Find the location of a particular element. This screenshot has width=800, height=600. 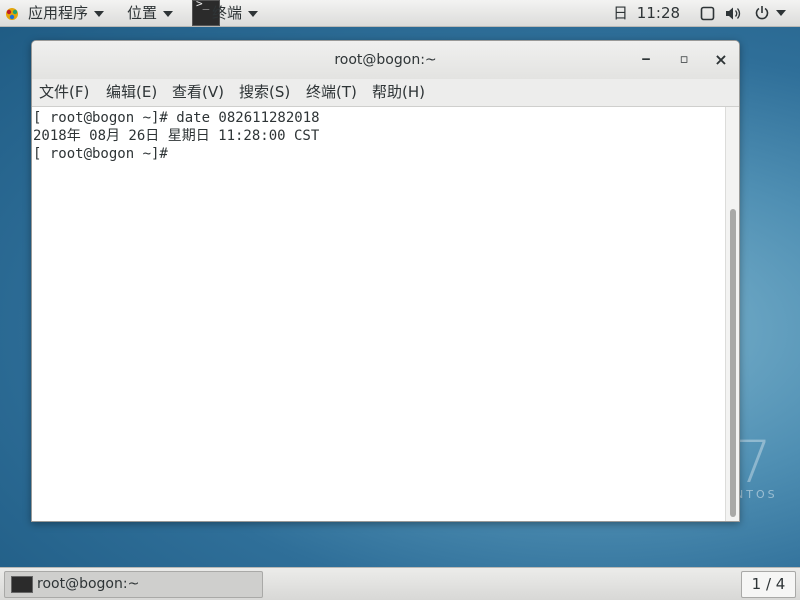

clock: 日 11:28 is located at coordinates (646, 13).